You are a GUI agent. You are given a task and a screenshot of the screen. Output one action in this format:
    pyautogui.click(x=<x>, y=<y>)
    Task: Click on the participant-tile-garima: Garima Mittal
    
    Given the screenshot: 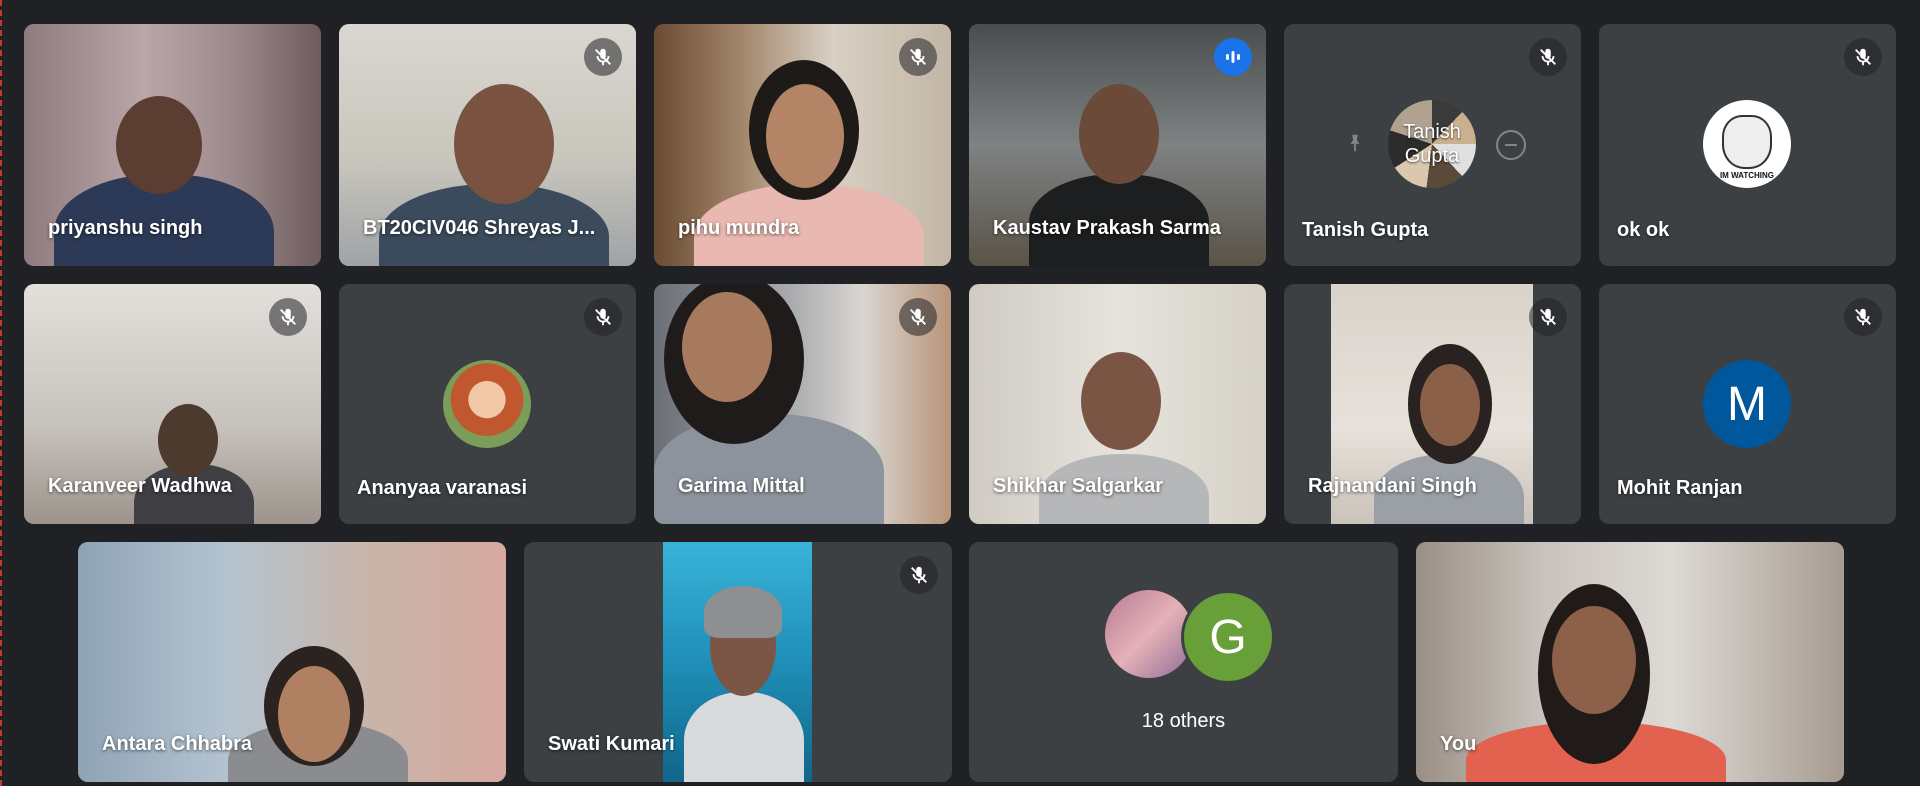 What is the action you would take?
    pyautogui.click(x=802, y=404)
    